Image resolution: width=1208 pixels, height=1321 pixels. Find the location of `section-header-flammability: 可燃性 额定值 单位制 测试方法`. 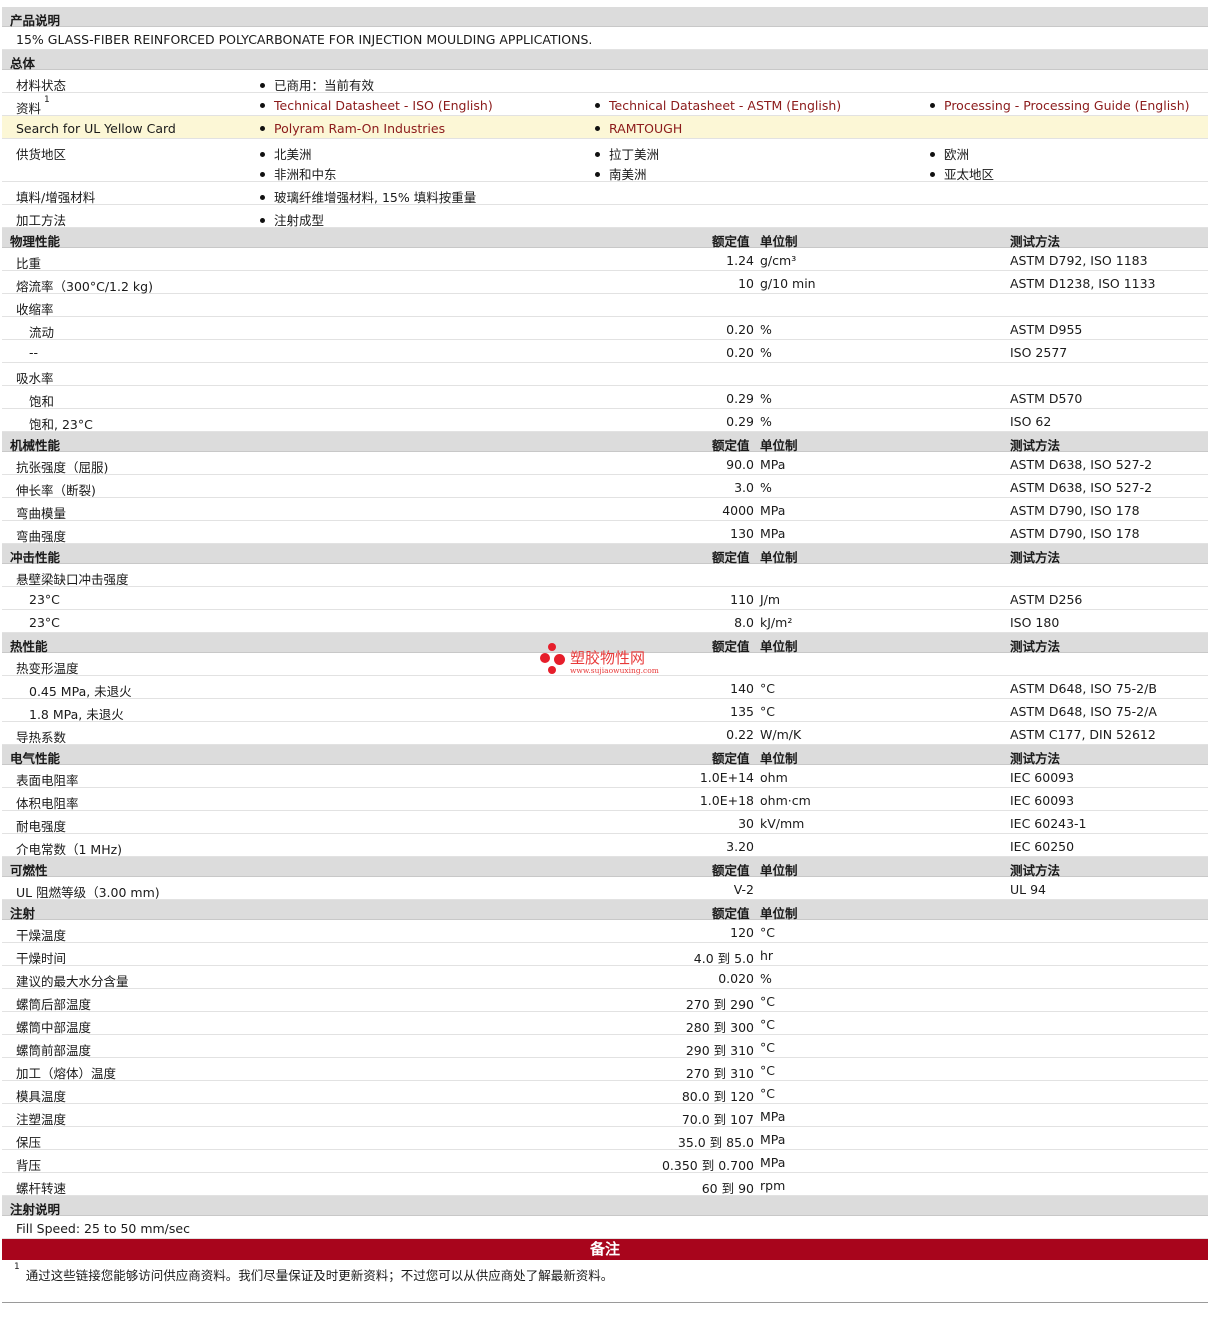

section-header-flammability: 可燃性 额定值 单位制 测试方法 is located at coordinates (605, 867).